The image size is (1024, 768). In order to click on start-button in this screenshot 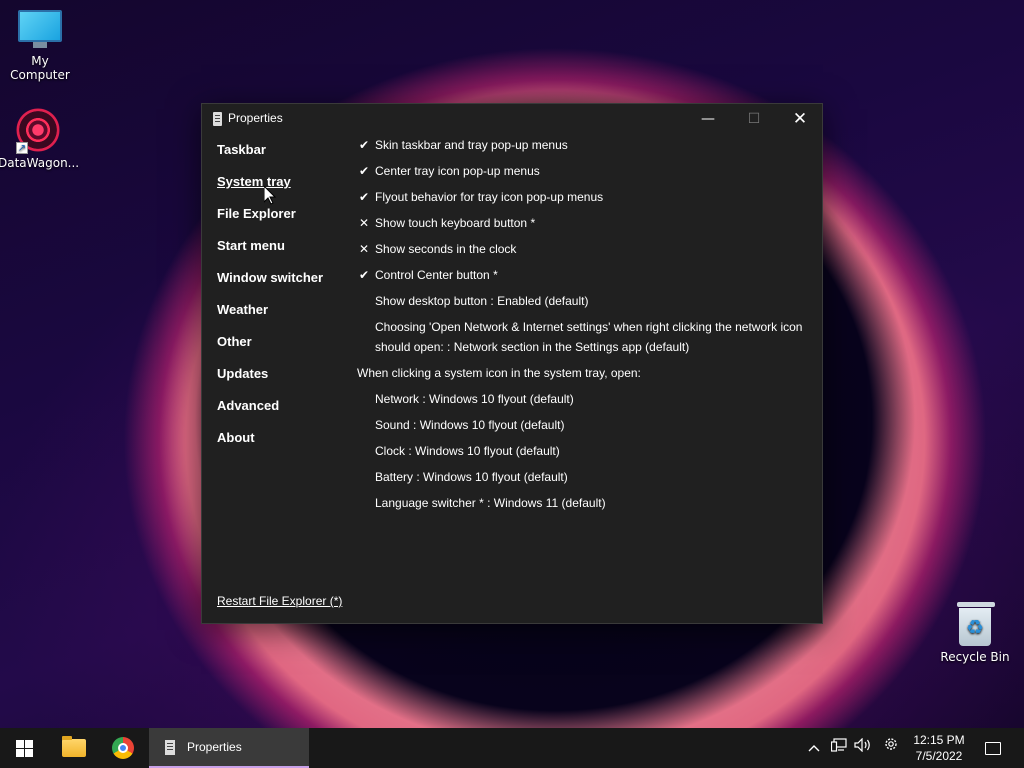, I will do `click(24, 748)`.